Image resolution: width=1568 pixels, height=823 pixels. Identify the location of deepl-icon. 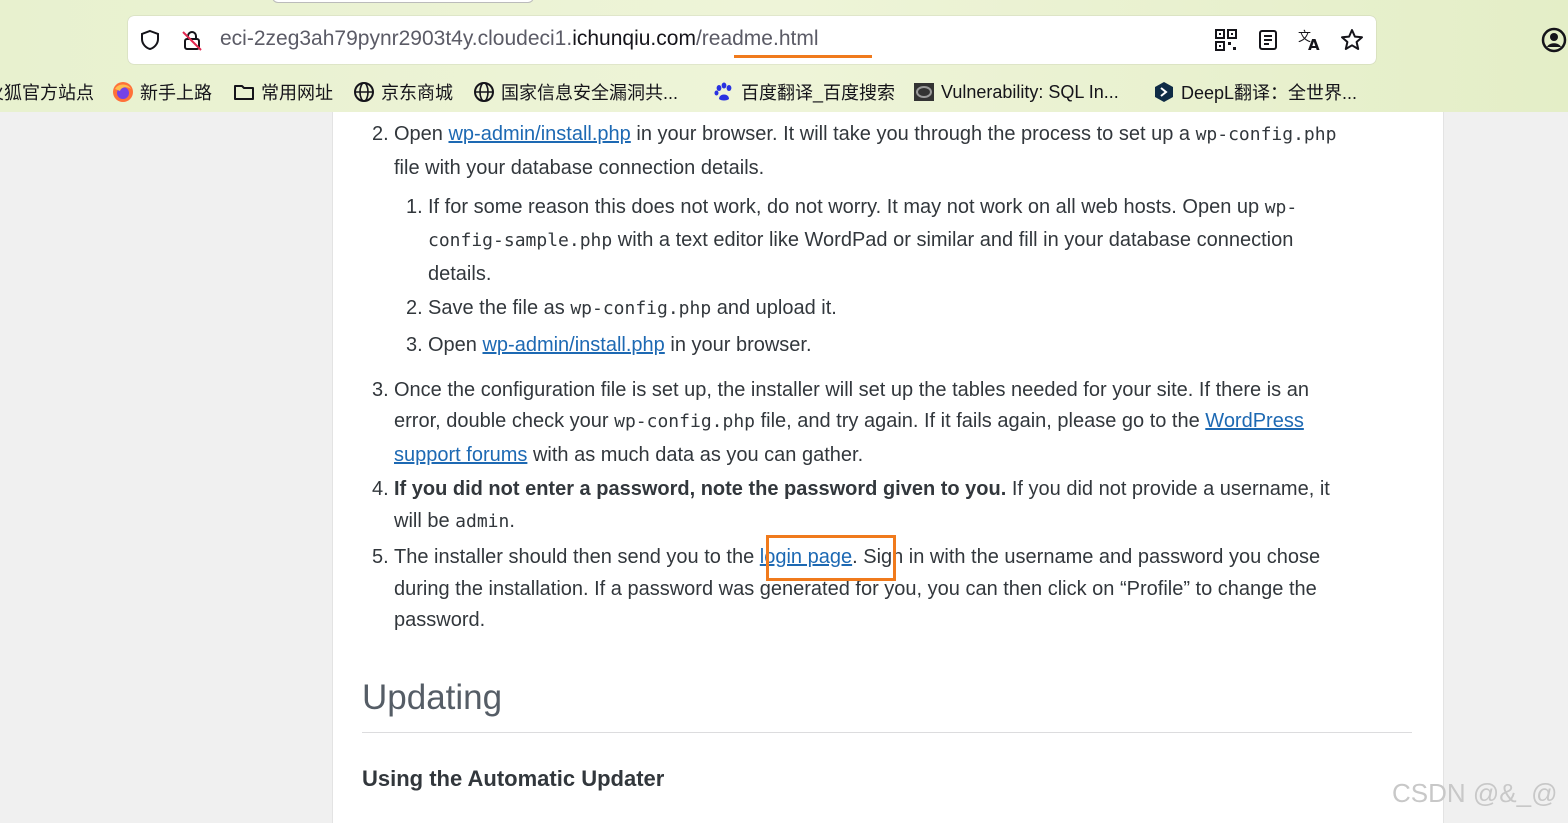
(1164, 92).